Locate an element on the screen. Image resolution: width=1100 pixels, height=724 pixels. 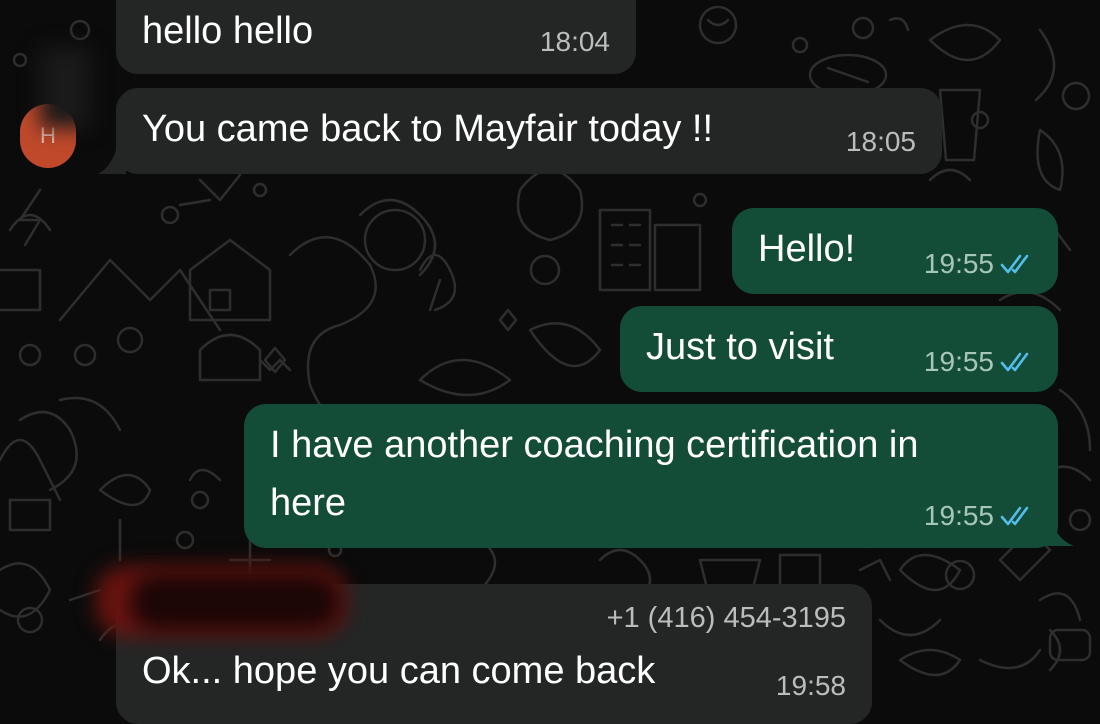
message-bubble-incoming: You came back to Mayfair today !! 18:05 is located at coordinates (529, 131).